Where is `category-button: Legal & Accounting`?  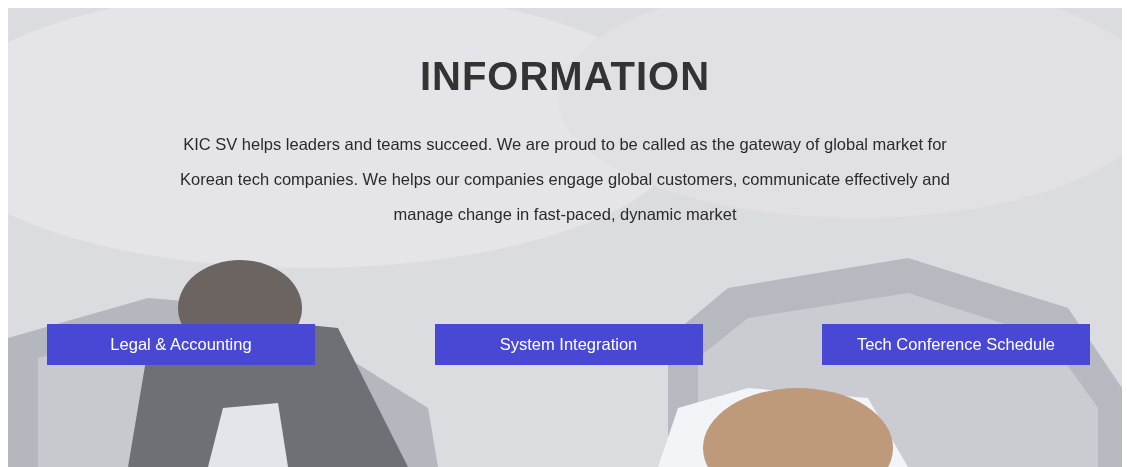 category-button: Legal & Accounting is located at coordinates (181, 344).